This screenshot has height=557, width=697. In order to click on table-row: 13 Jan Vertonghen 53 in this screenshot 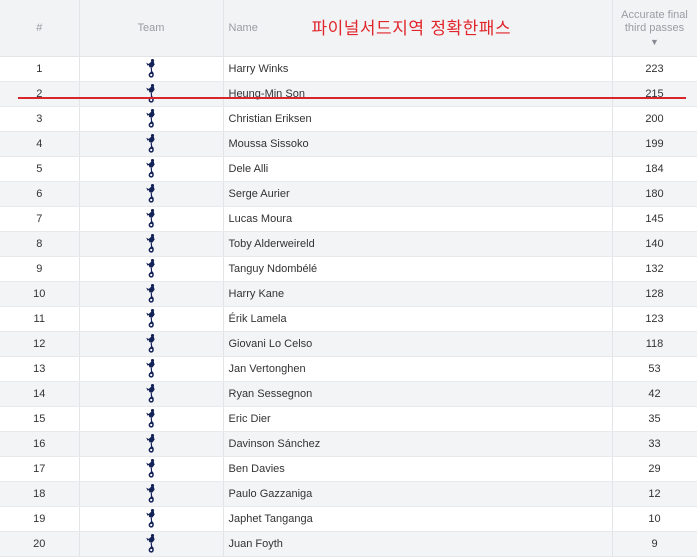, I will do `click(348, 369)`.